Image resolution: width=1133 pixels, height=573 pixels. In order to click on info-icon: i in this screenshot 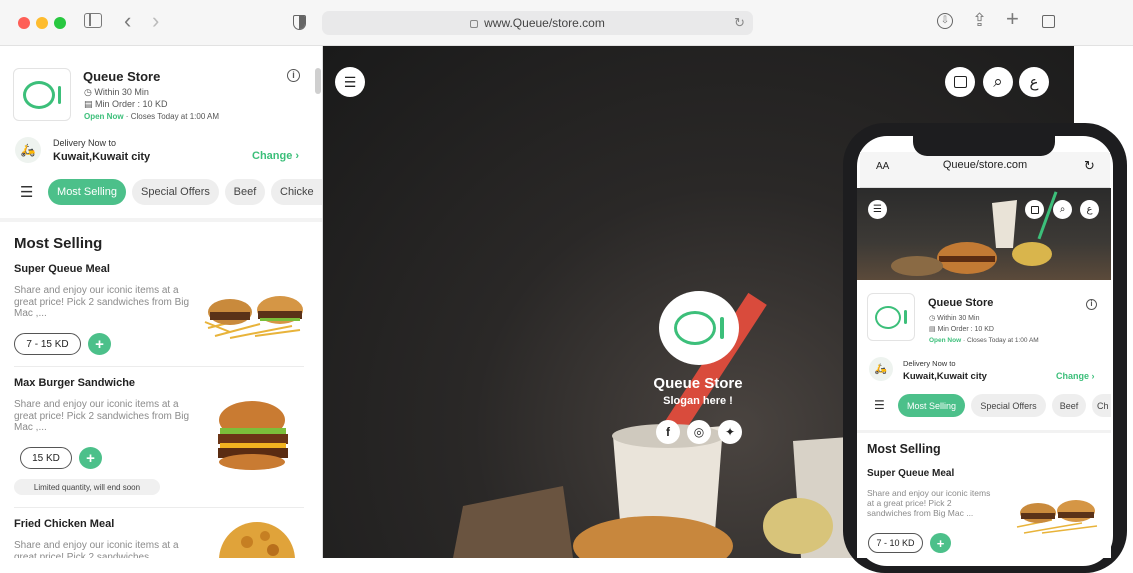, I will do `click(293, 75)`.